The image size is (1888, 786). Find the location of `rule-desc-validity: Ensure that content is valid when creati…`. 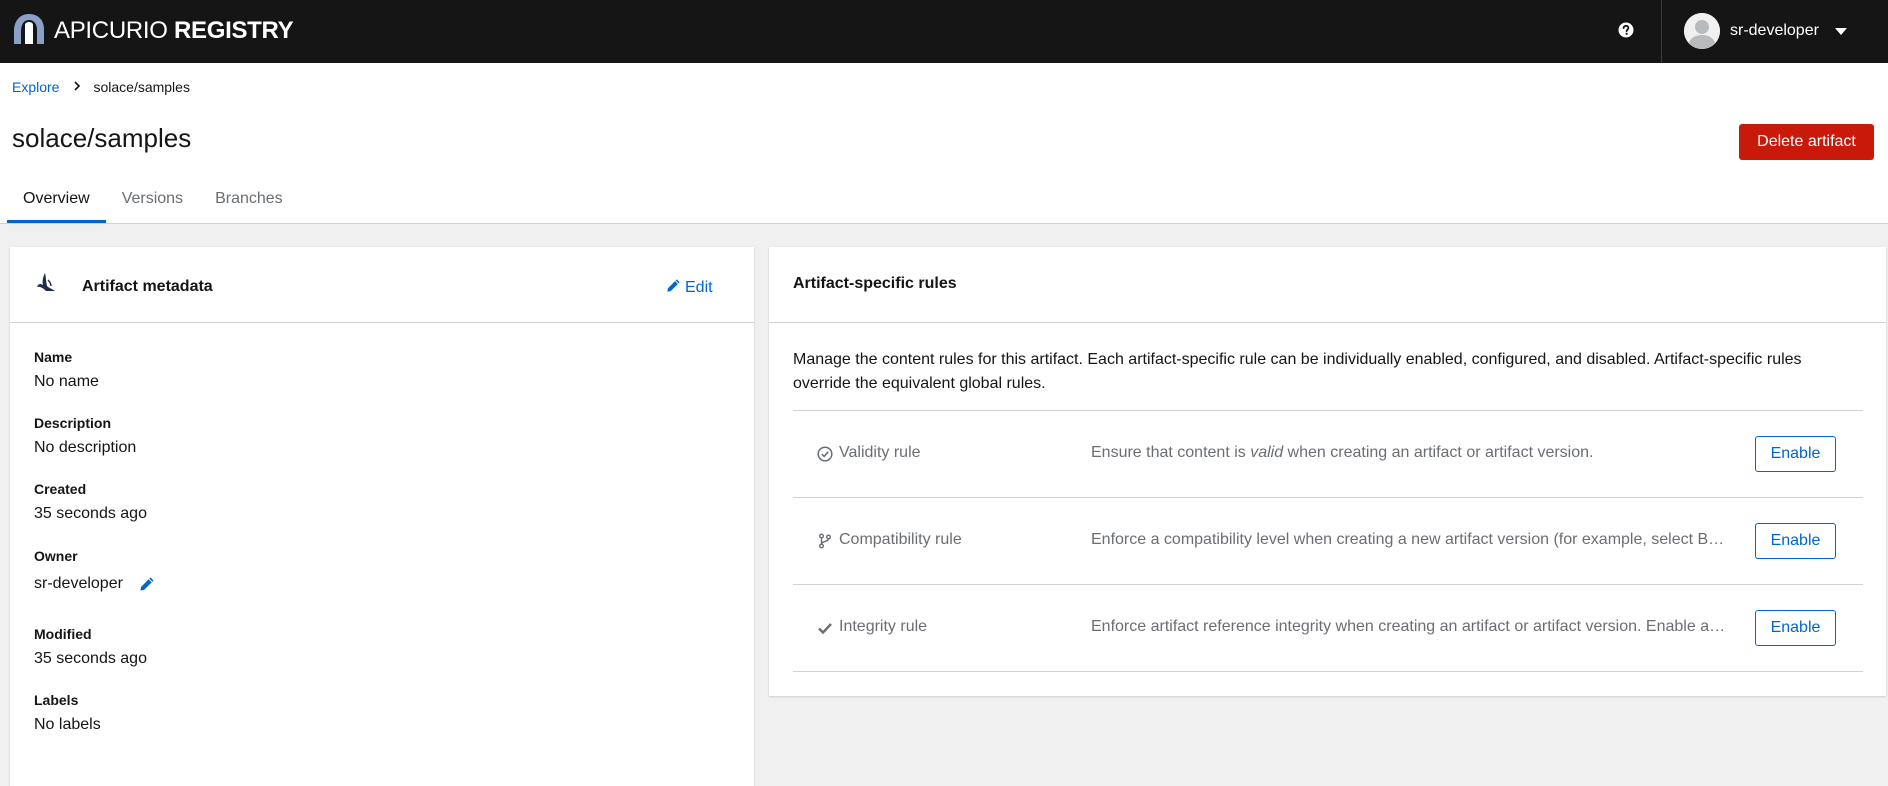

rule-desc-validity: Ensure that content is valid when creati… is located at coordinates (1342, 452).